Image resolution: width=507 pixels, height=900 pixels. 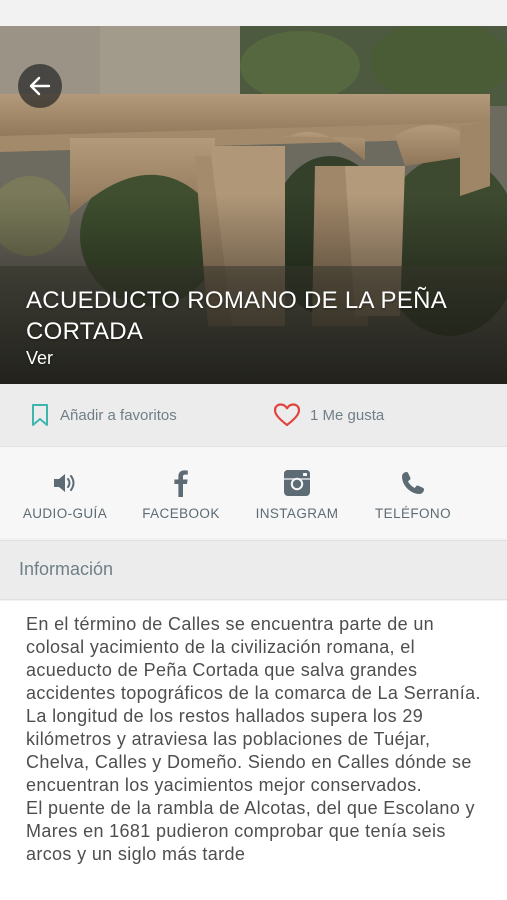 What do you see at coordinates (347, 415) in the screenshot?
I see `like-count-label: 1 Me gusta` at bounding box center [347, 415].